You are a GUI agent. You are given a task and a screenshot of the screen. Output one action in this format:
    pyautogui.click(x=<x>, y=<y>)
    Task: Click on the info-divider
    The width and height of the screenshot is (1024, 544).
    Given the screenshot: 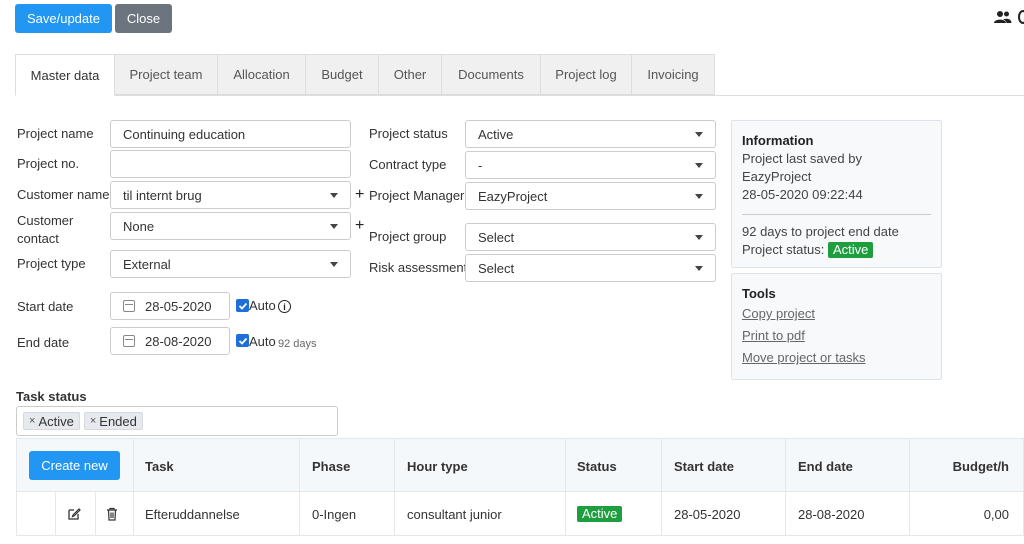 What is the action you would take?
    pyautogui.click(x=836, y=214)
    